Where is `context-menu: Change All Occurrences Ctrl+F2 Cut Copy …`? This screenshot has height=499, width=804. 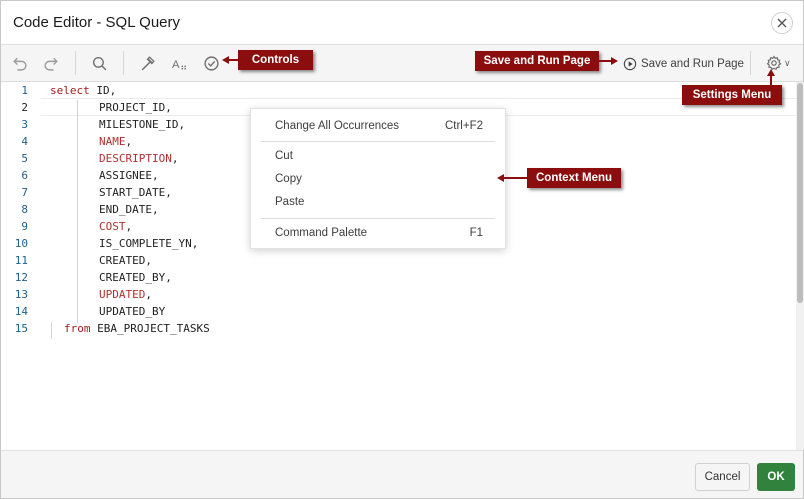
context-menu: Change All Occurrences Ctrl+F2 Cut Copy … is located at coordinates (378, 178).